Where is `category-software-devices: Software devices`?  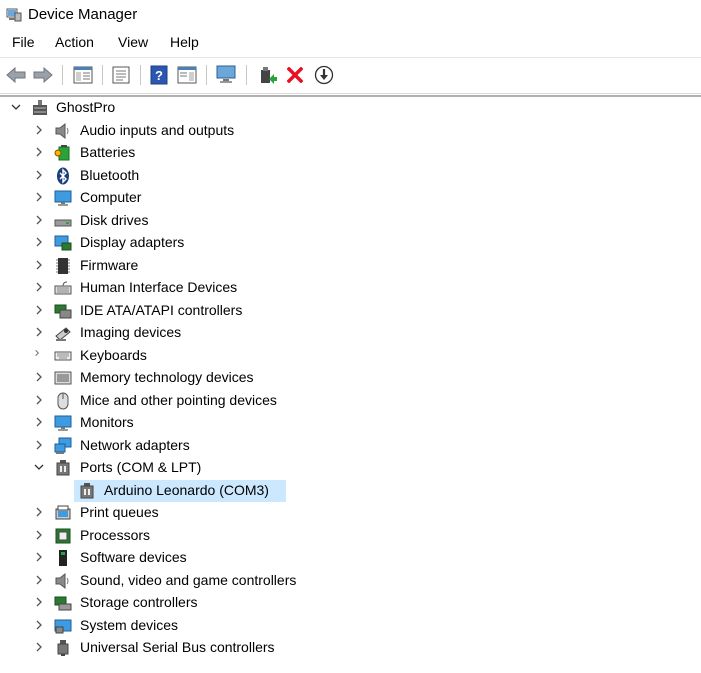
category-software-devices: Software devices is located at coordinates (350, 558).